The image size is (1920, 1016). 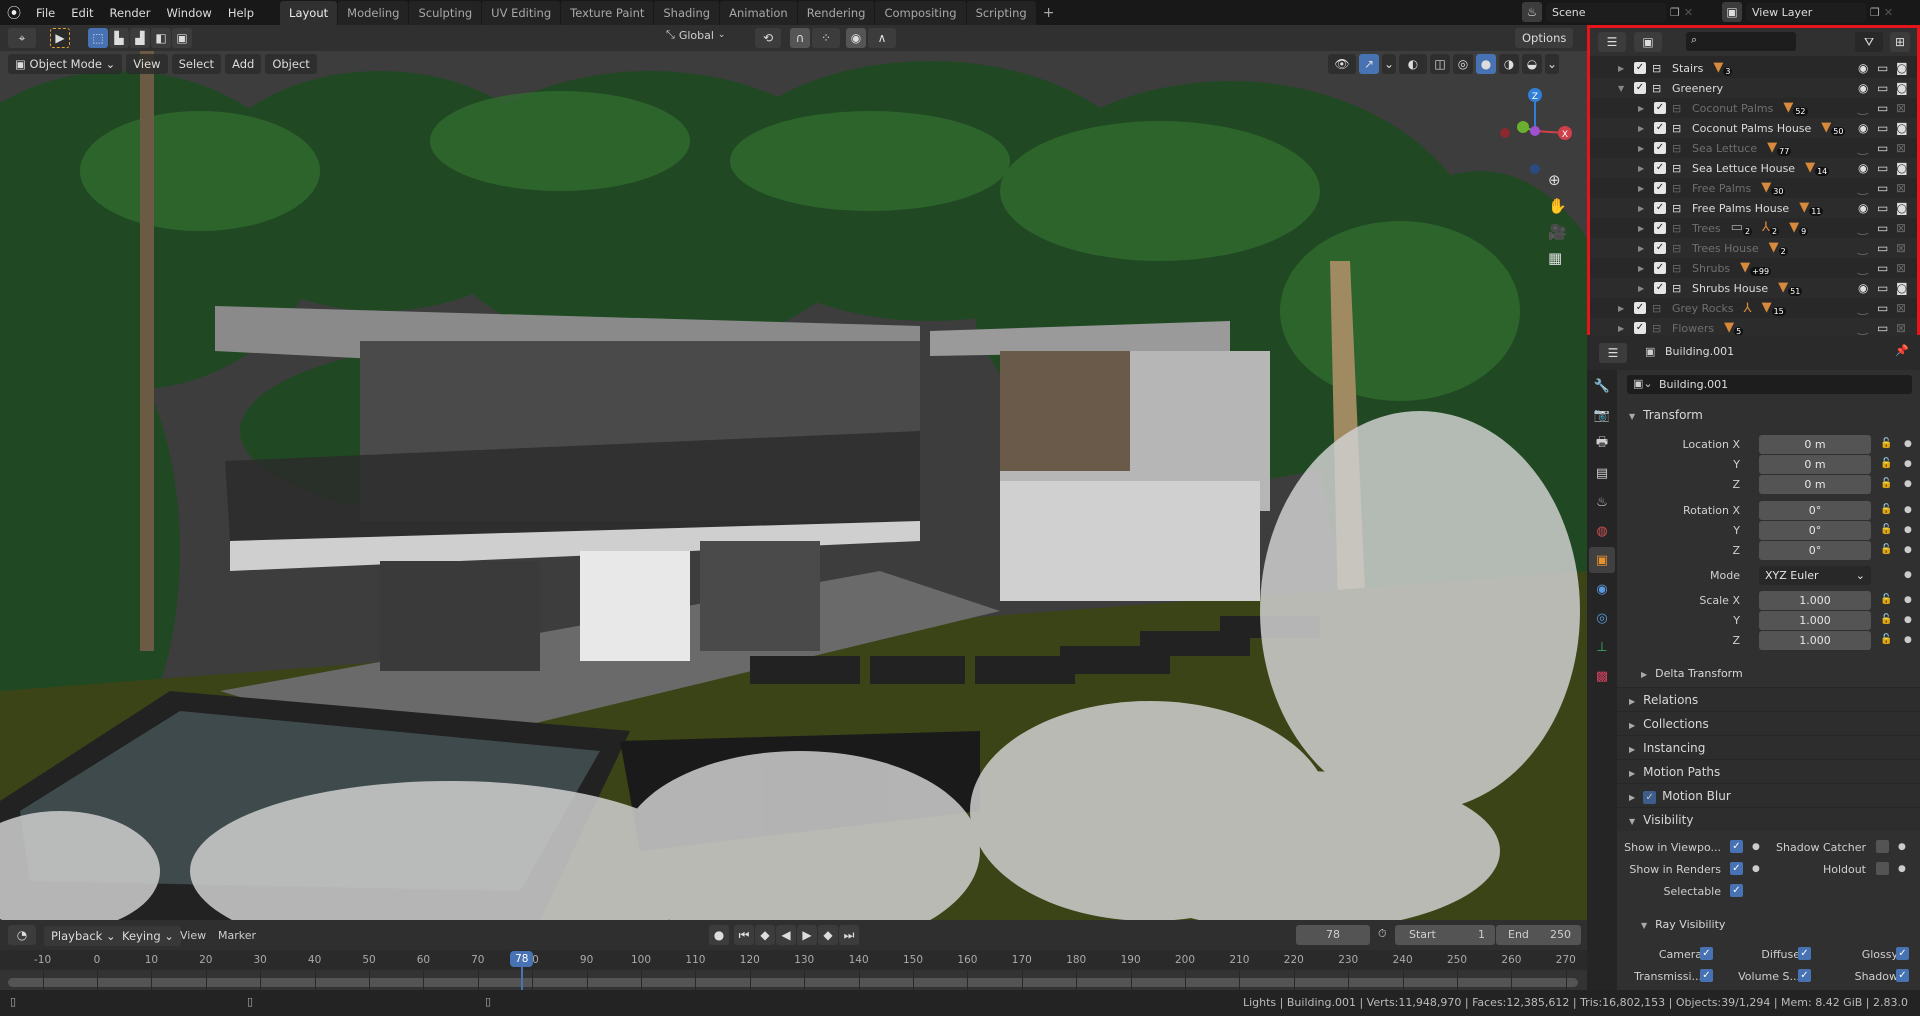 What do you see at coordinates (1753, 188) in the screenshot?
I see `outliner-row: ▶ ✓ ⊟ Free Palms ▼ 30 ‿ ▭ ⊠` at bounding box center [1753, 188].